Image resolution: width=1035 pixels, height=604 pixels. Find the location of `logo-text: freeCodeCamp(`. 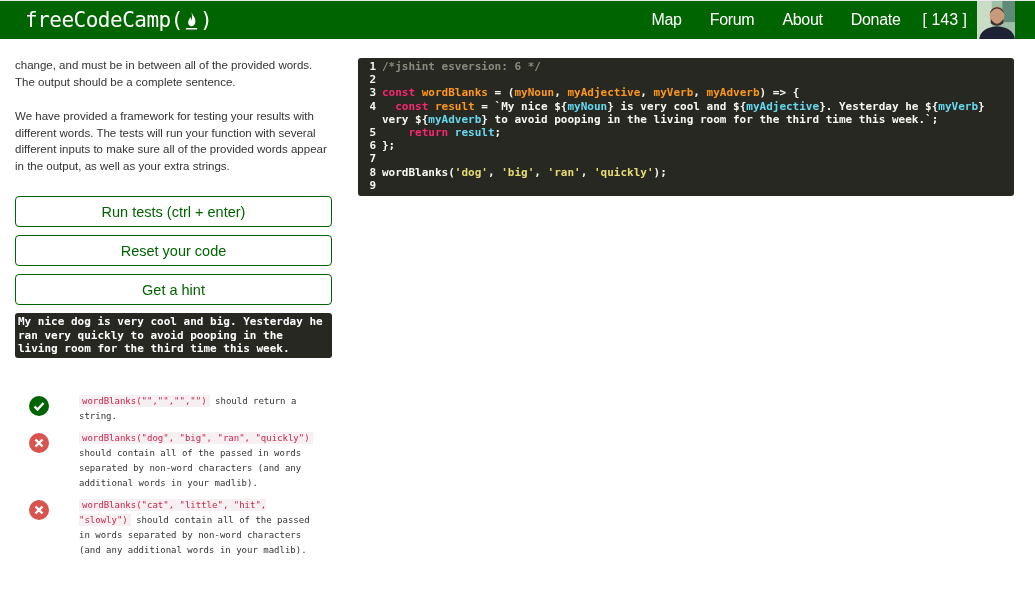

logo-text: freeCodeCamp( is located at coordinates (104, 20).